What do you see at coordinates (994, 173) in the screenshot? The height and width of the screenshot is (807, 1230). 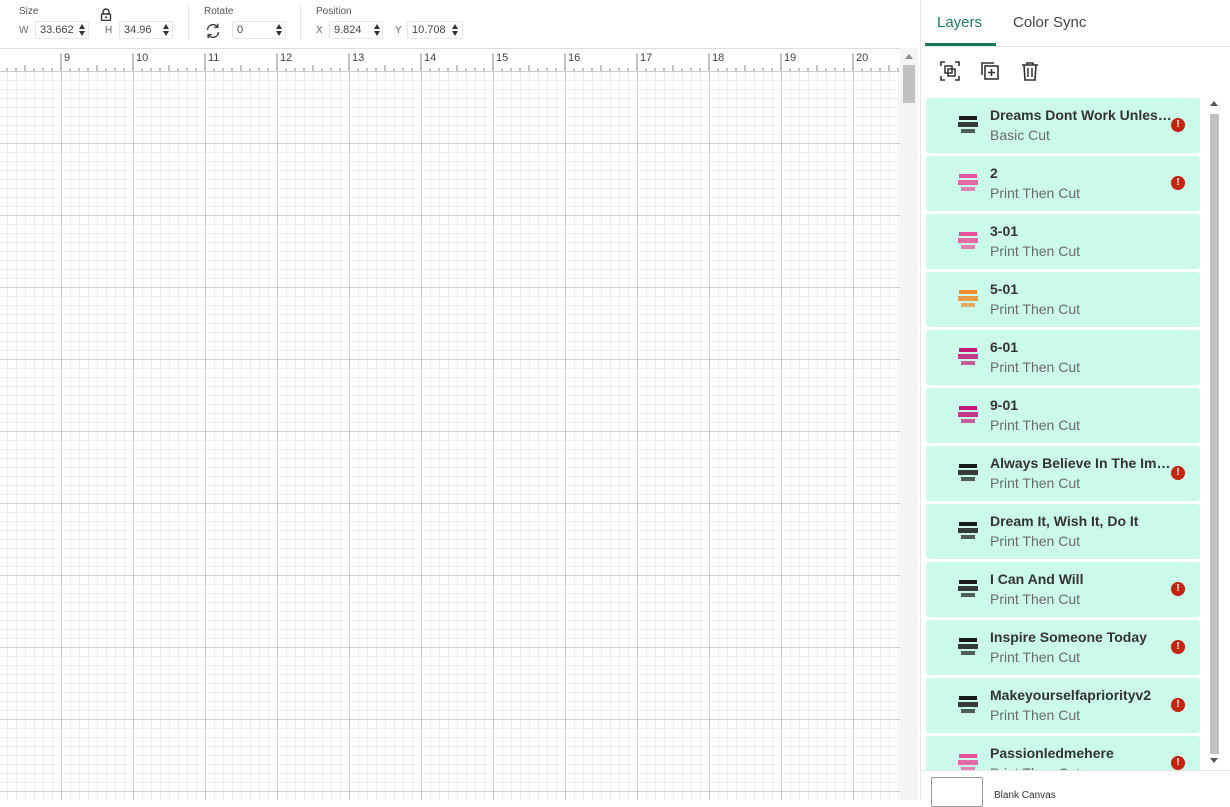 I see `layer-name: 2` at bounding box center [994, 173].